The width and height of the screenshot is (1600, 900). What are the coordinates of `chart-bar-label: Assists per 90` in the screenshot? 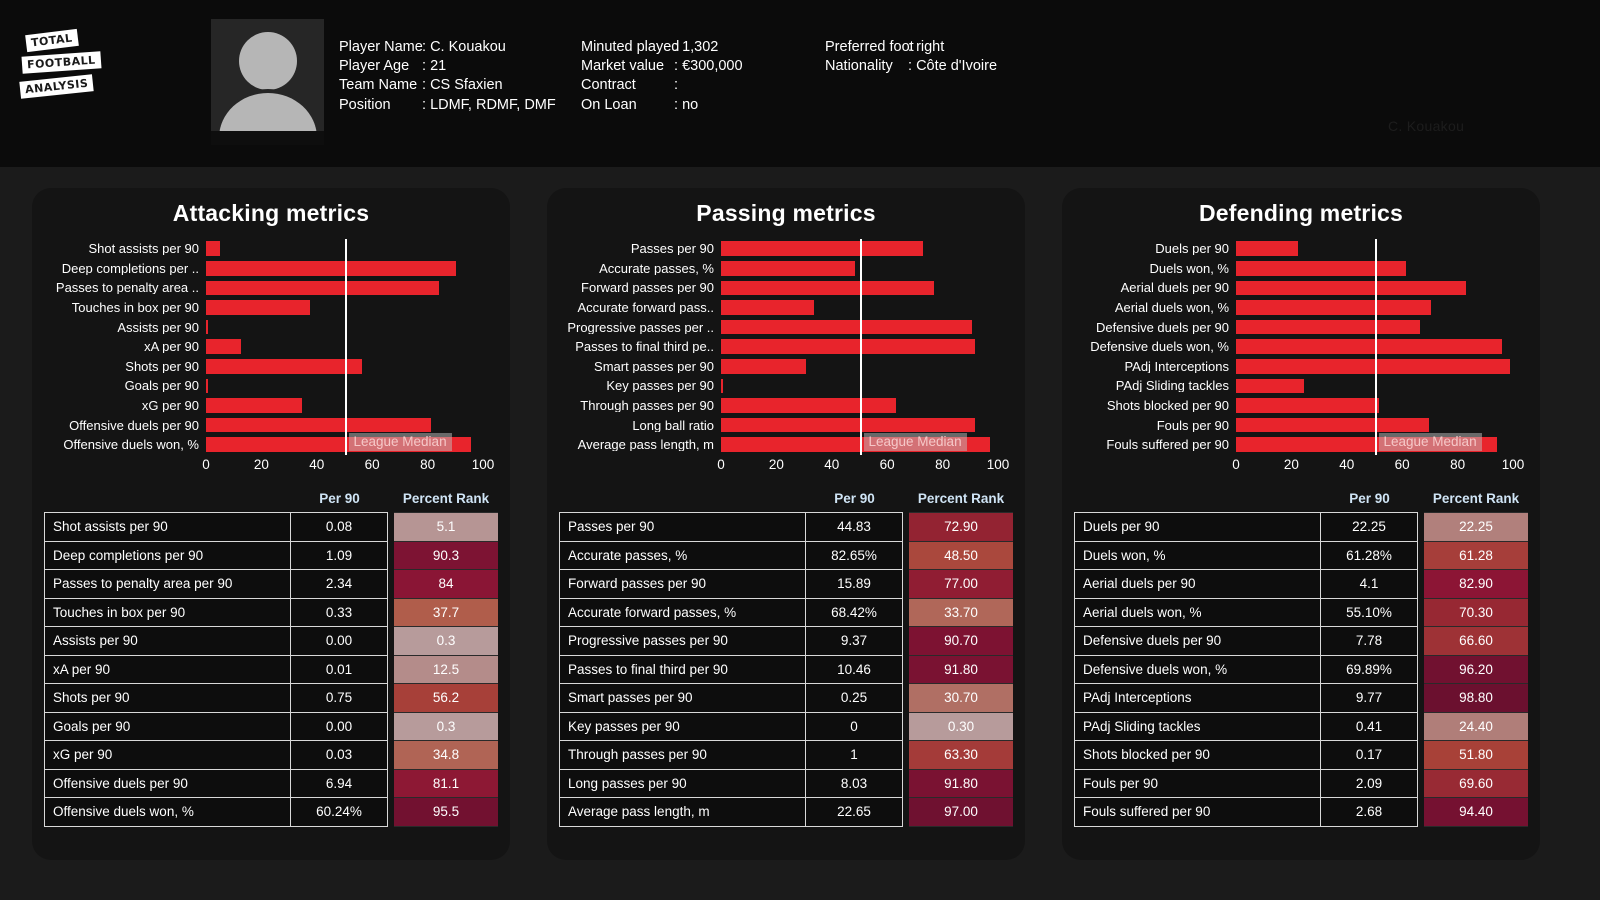 It's located at (158, 327).